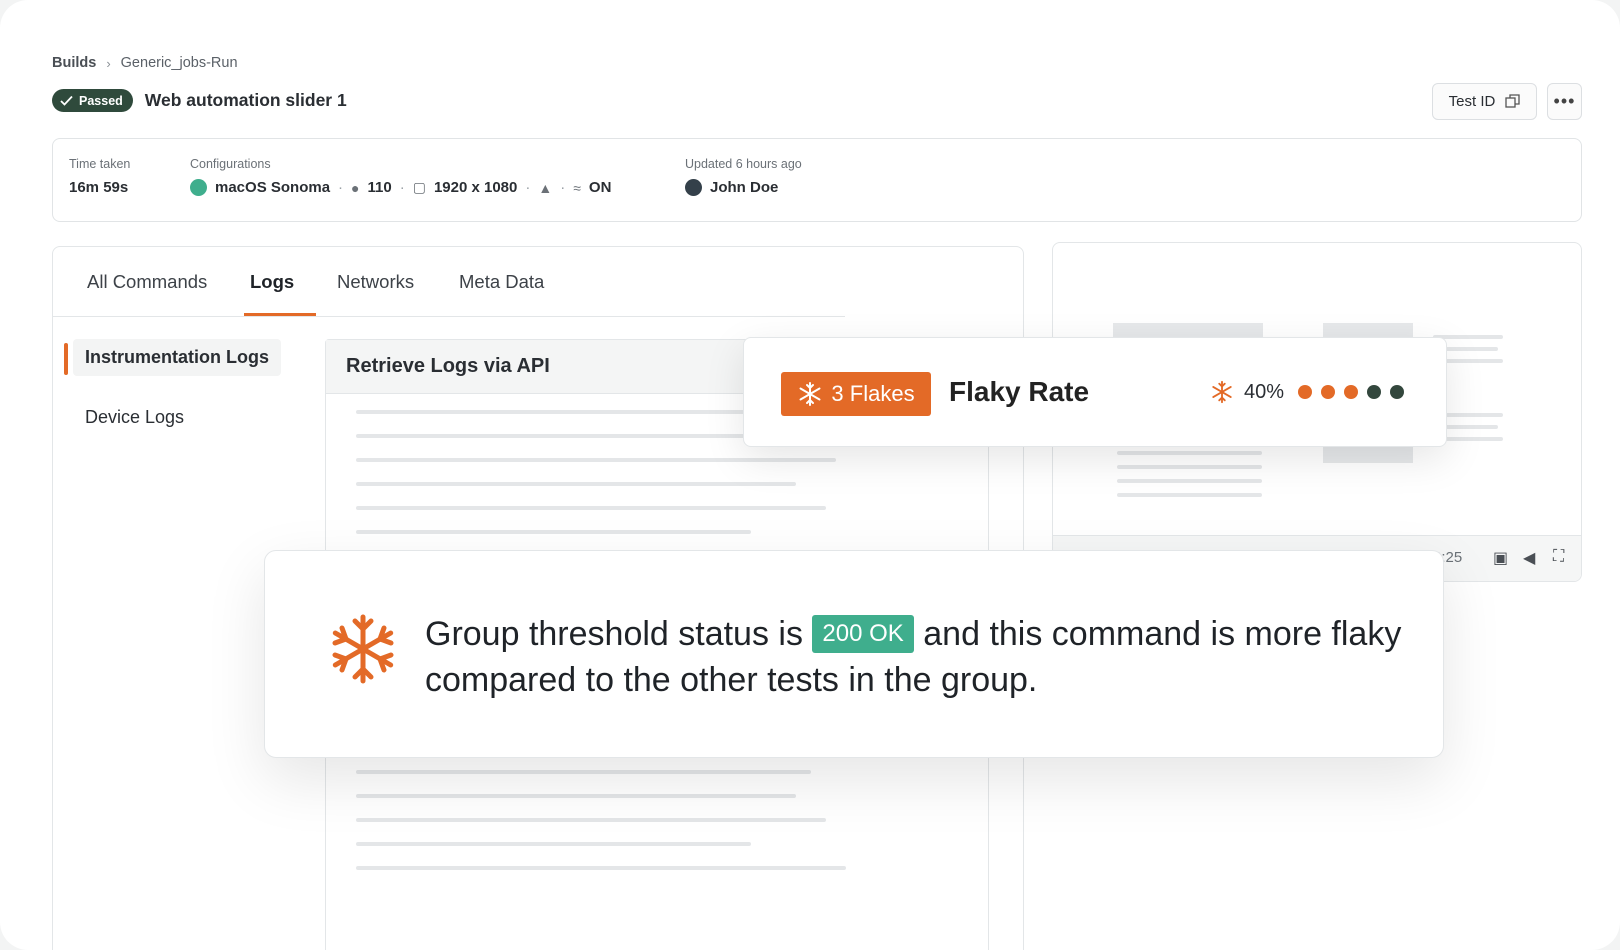 This screenshot has width=1620, height=950. I want to click on camera-icon: ▣, so click(1500, 558).